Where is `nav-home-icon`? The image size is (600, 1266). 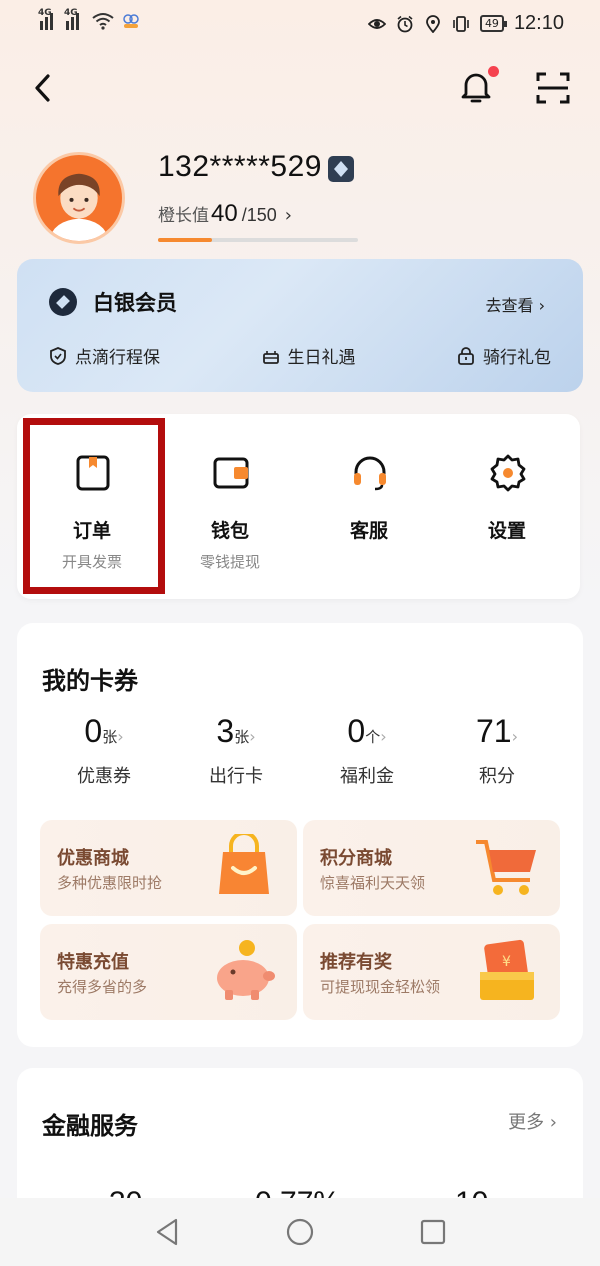
nav-home-icon is located at coordinates (300, 1232).